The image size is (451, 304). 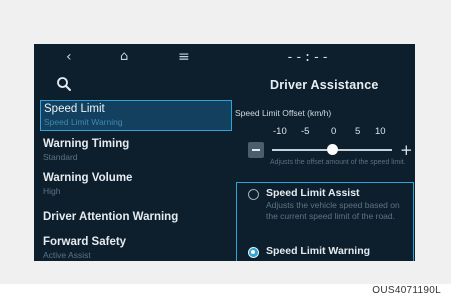 What do you see at coordinates (83, 122) in the screenshot?
I see `menu-item-value: Speed Limit Warning` at bounding box center [83, 122].